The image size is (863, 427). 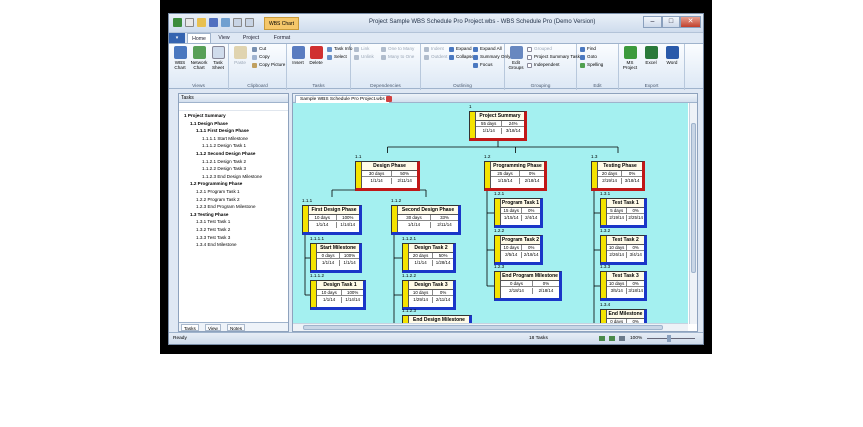 I want to click on find-button: Find, so click(x=588, y=49).